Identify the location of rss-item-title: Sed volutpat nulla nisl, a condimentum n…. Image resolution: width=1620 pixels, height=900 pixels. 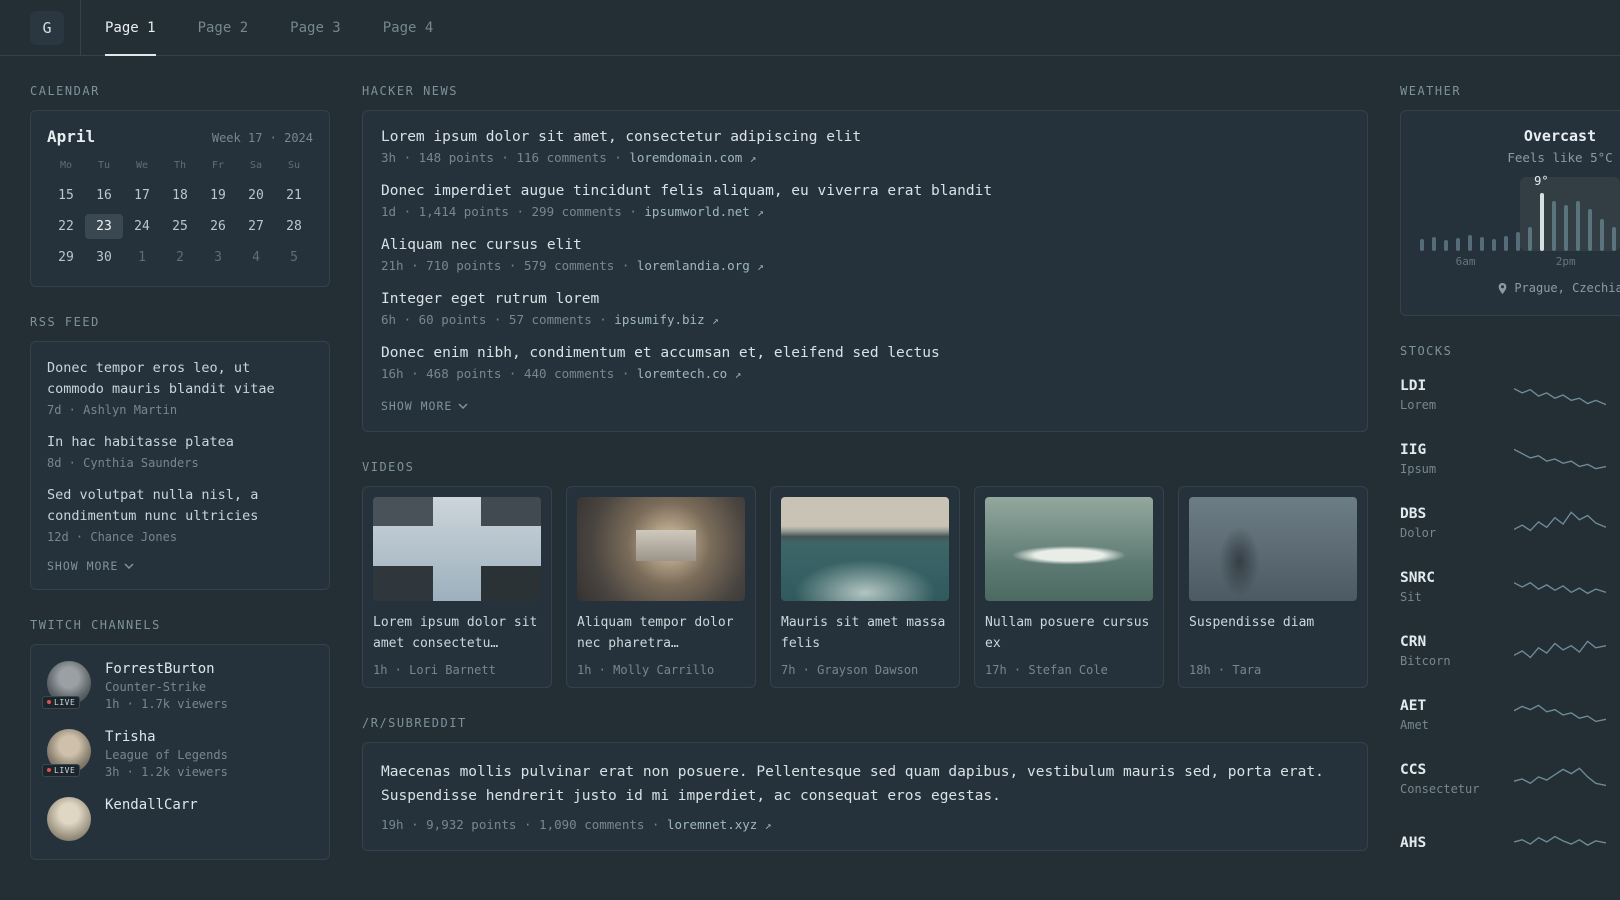
(180, 506).